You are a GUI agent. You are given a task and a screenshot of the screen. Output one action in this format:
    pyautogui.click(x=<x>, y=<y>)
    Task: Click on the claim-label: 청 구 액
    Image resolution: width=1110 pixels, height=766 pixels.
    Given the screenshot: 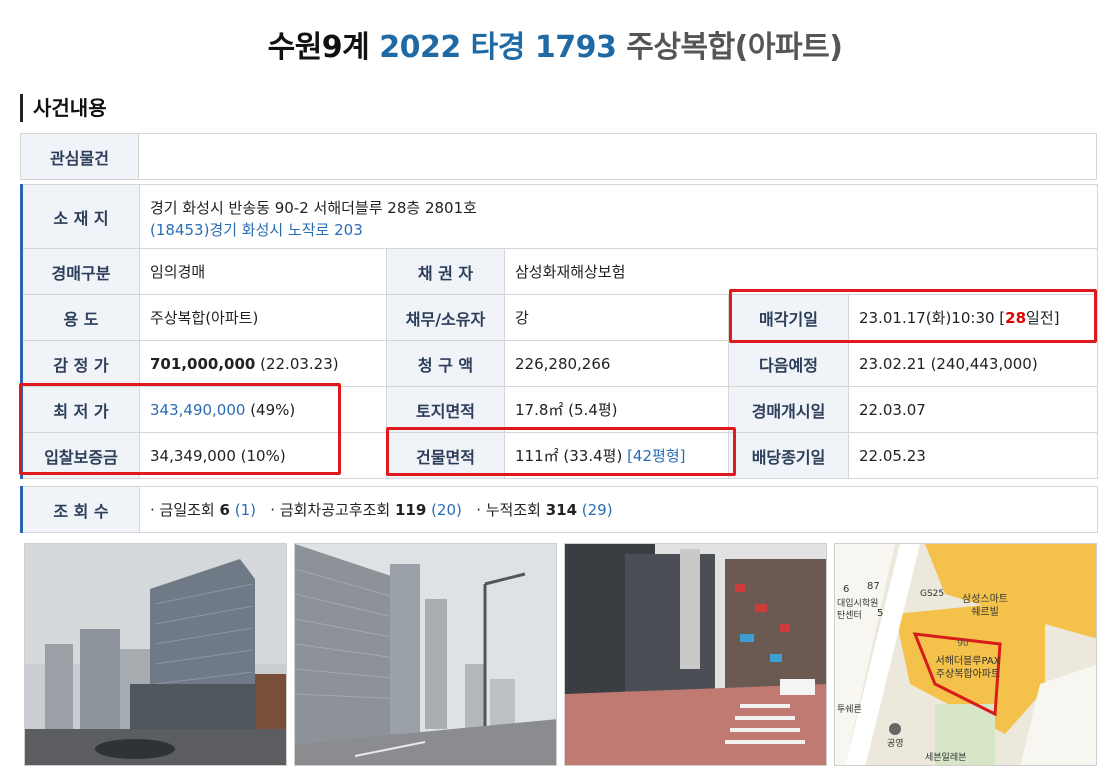 What is the action you would take?
    pyautogui.click(x=445, y=363)
    